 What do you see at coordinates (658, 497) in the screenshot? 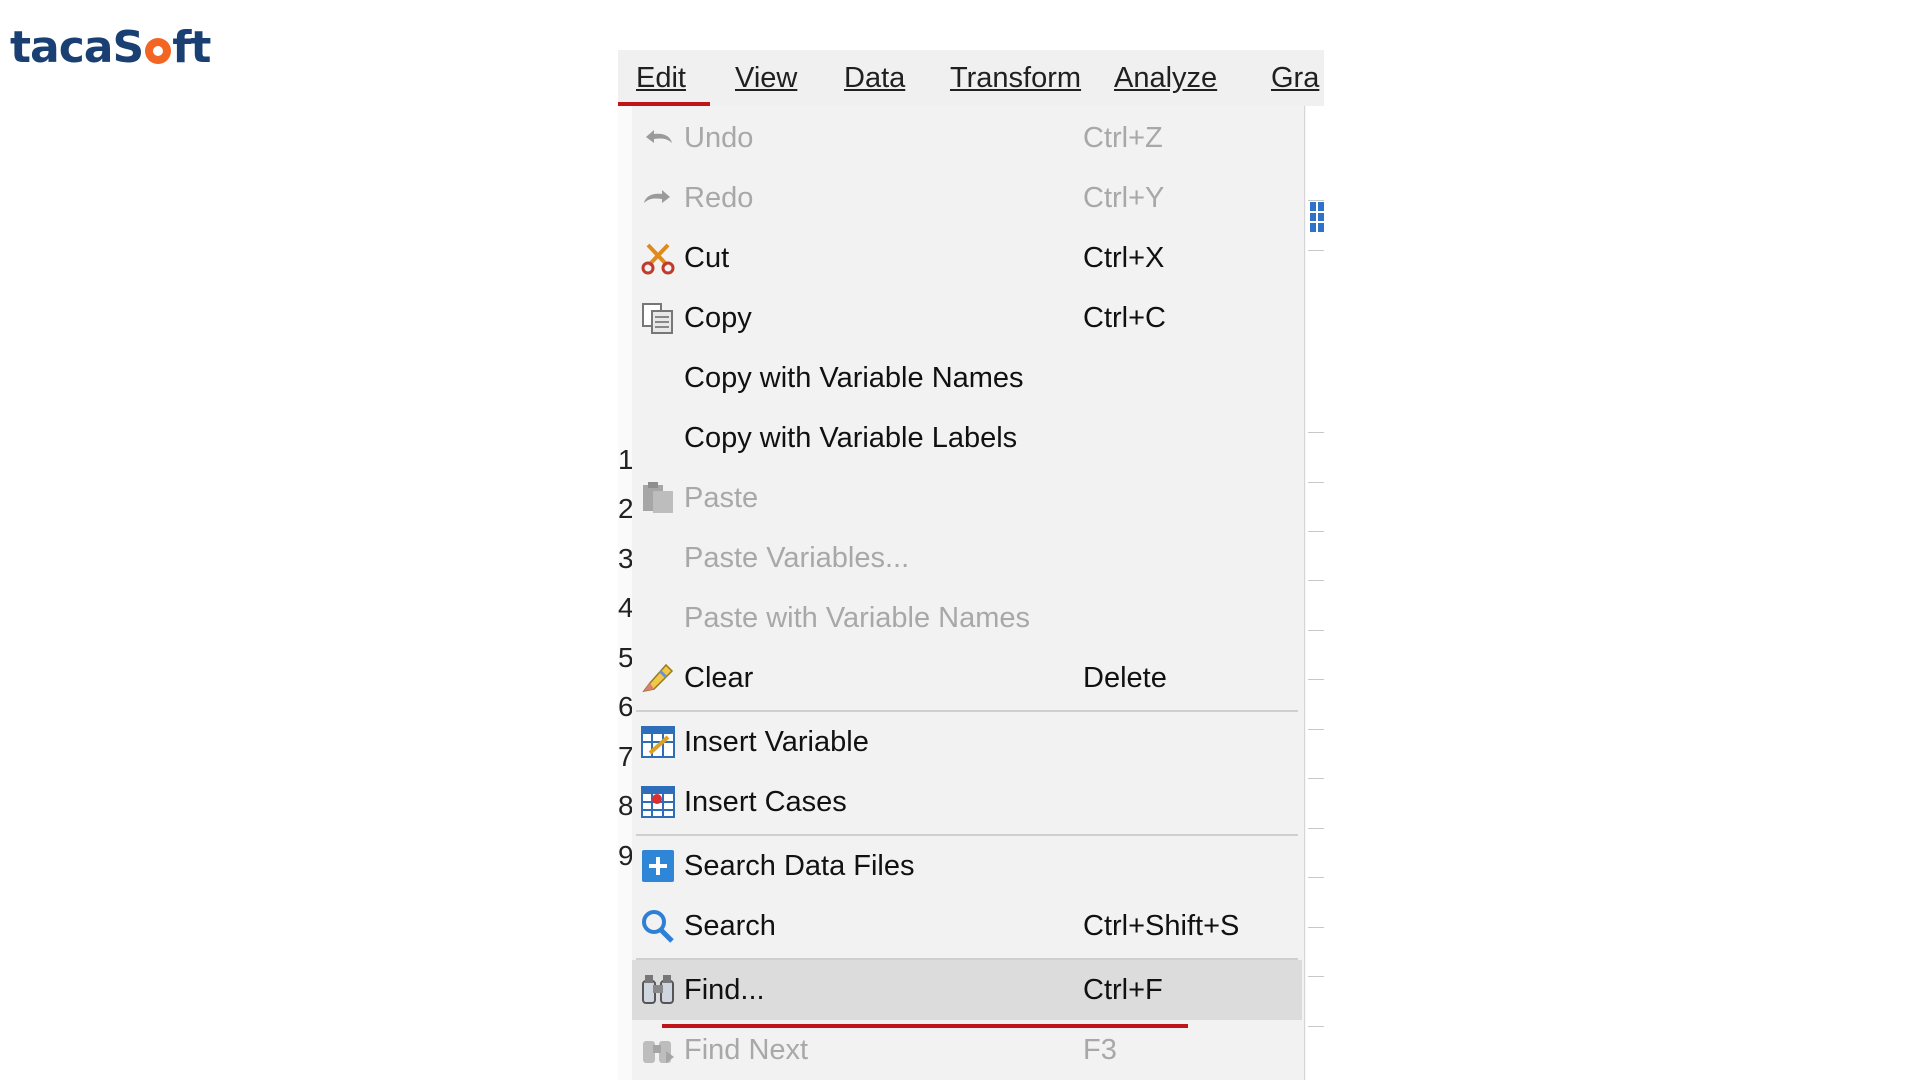
I see `paste-icon` at bounding box center [658, 497].